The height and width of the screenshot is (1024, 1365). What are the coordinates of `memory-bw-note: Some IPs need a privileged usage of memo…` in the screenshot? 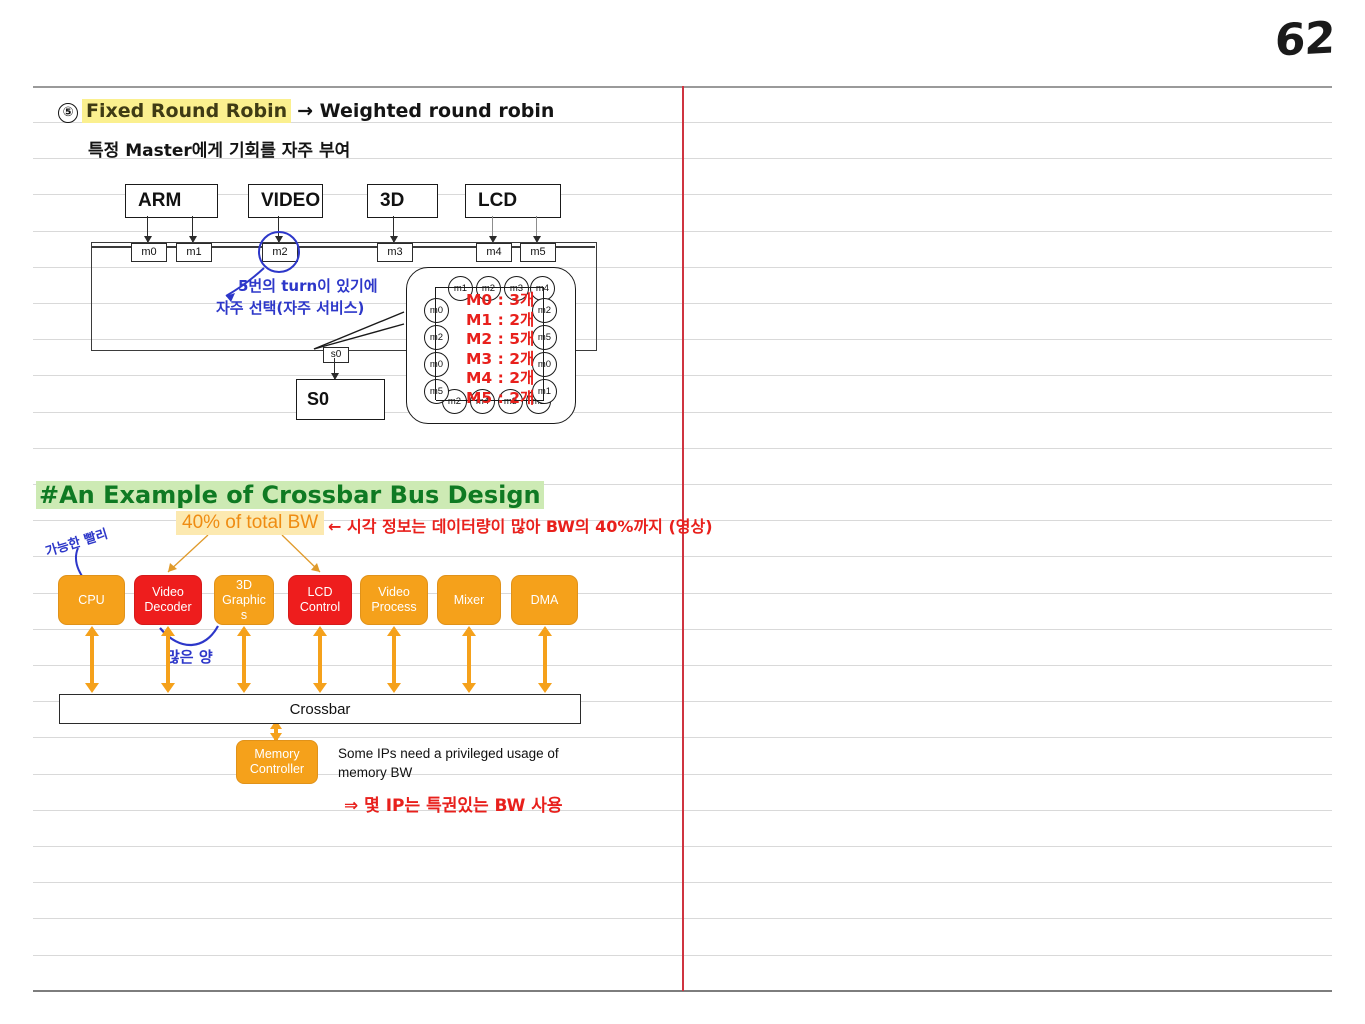 It's located at (448, 763).